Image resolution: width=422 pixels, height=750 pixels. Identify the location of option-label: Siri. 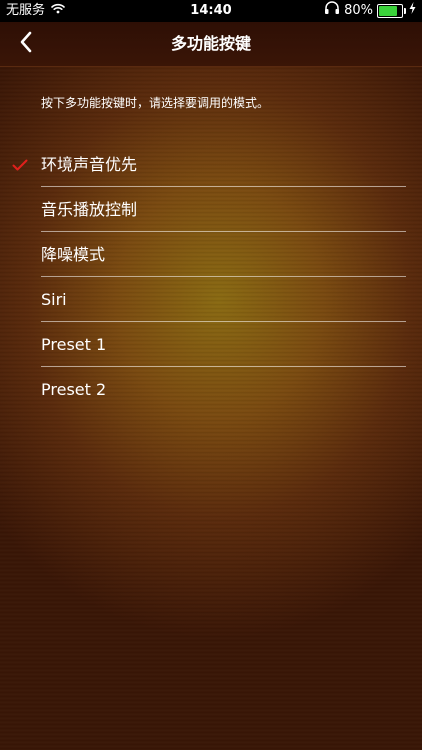
(54, 299).